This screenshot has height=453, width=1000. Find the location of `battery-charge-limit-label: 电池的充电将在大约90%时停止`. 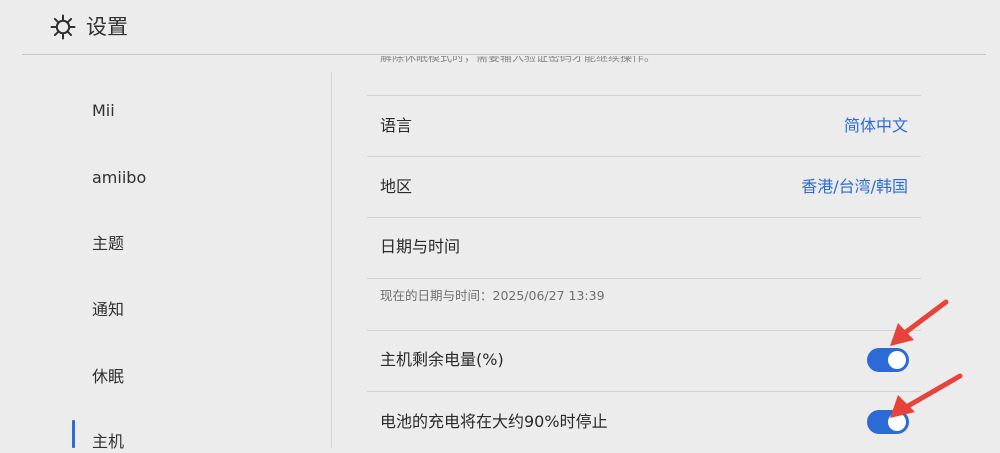

battery-charge-limit-label: 电池的充电将在大约90%时停止 is located at coordinates (494, 421).